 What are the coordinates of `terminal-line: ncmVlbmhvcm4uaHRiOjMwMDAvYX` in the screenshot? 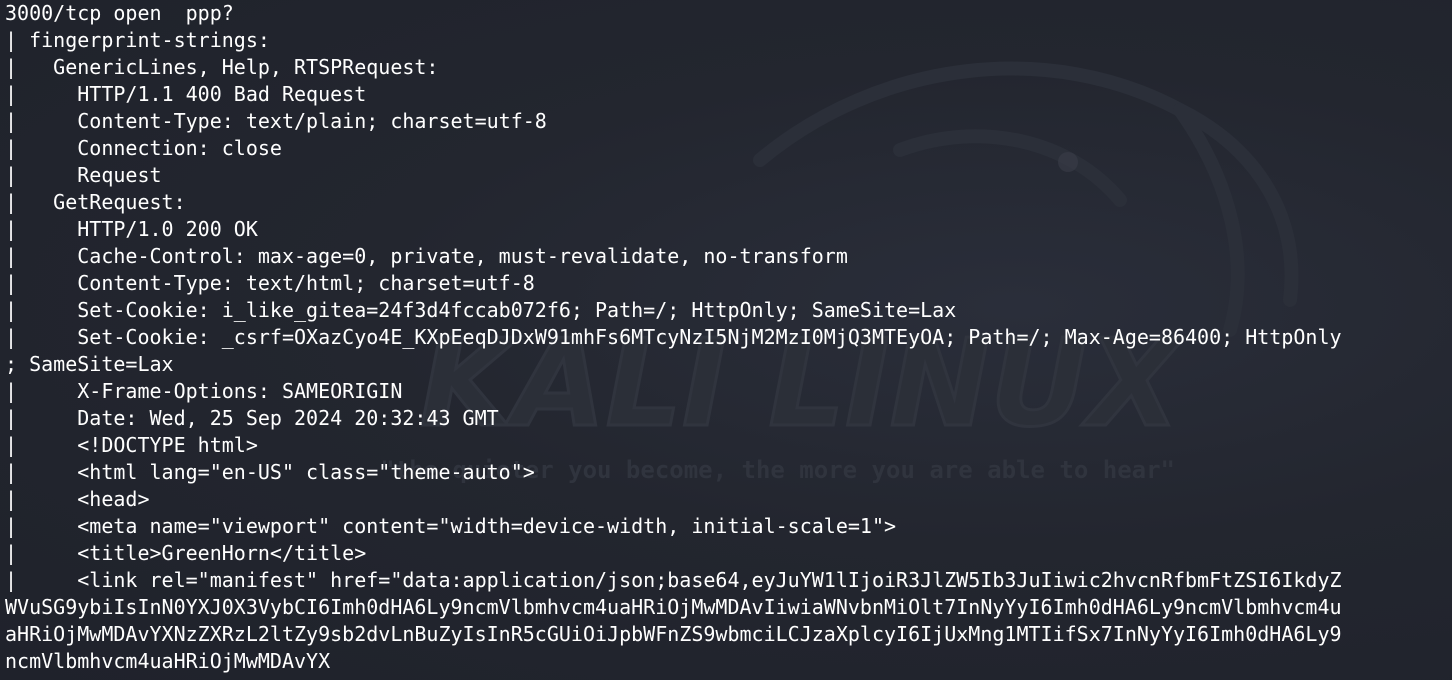 It's located at (168, 661).